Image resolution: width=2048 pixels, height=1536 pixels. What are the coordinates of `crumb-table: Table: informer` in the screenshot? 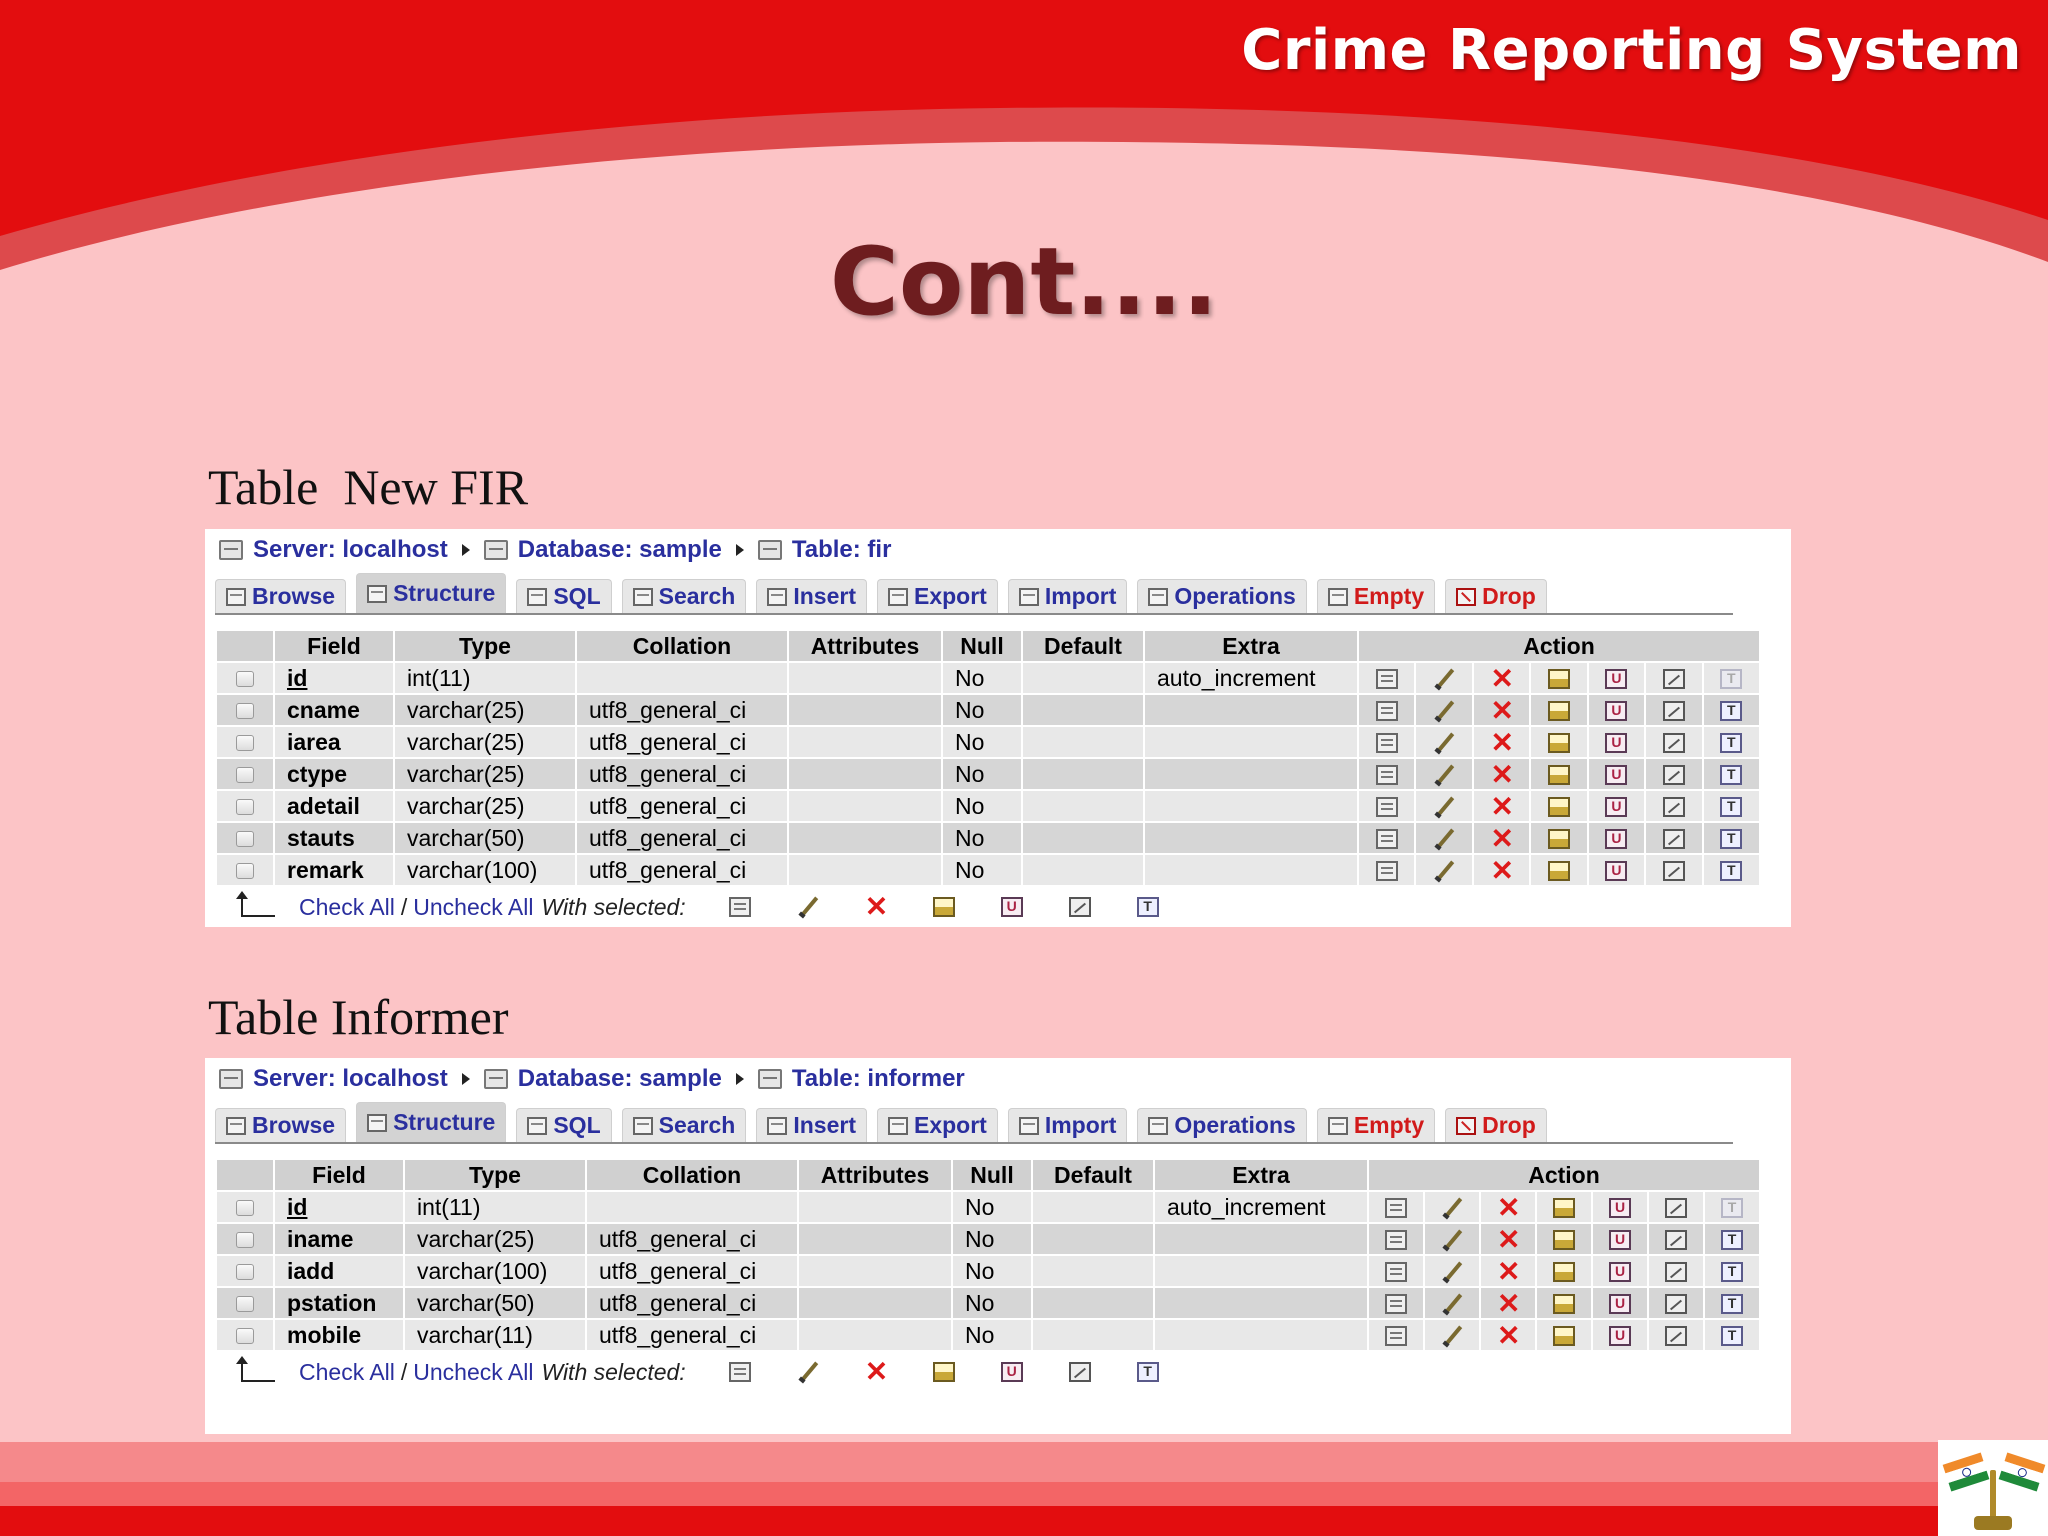 It's located at (861, 1079).